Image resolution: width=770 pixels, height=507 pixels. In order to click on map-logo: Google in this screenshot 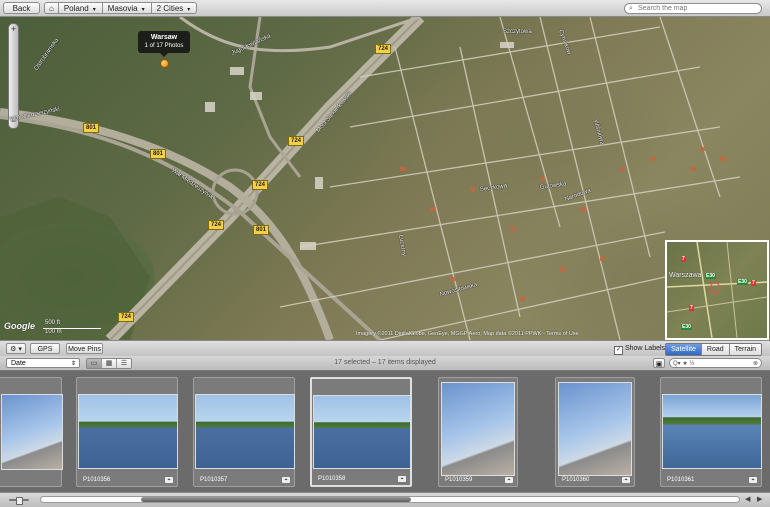, I will do `click(19, 326)`.